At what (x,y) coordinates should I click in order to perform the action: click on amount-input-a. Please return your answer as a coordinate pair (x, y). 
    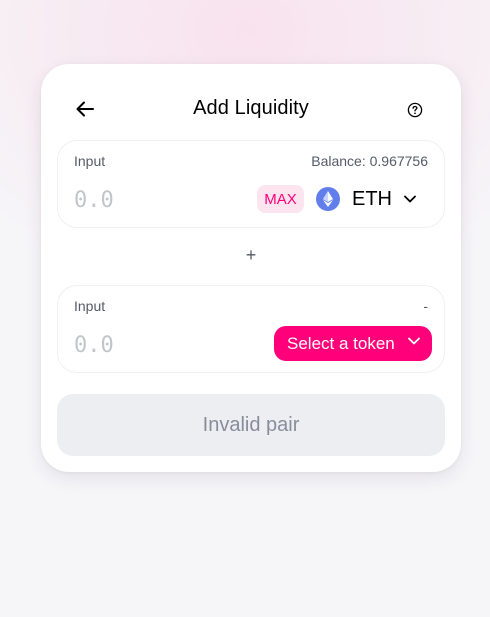
    Looking at the image, I should click on (144, 200).